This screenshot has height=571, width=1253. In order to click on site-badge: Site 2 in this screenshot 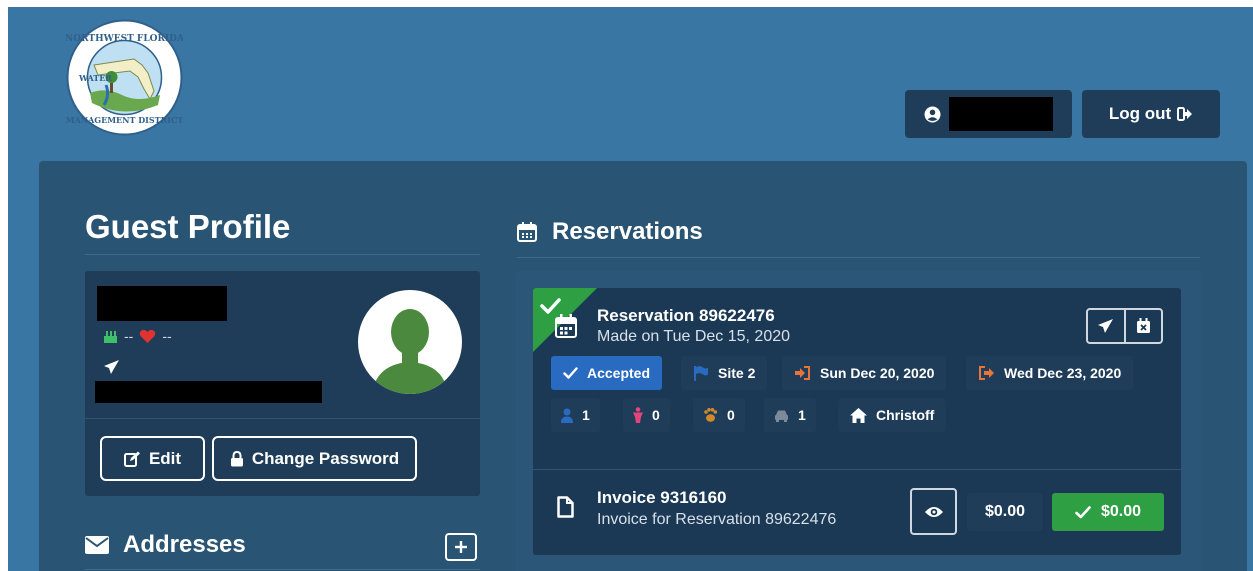, I will do `click(724, 373)`.